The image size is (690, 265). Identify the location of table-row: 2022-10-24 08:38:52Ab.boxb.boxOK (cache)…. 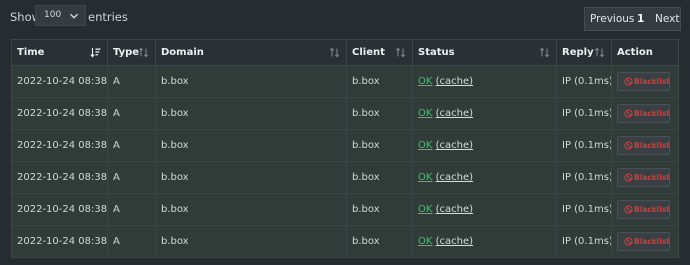
(345, 81).